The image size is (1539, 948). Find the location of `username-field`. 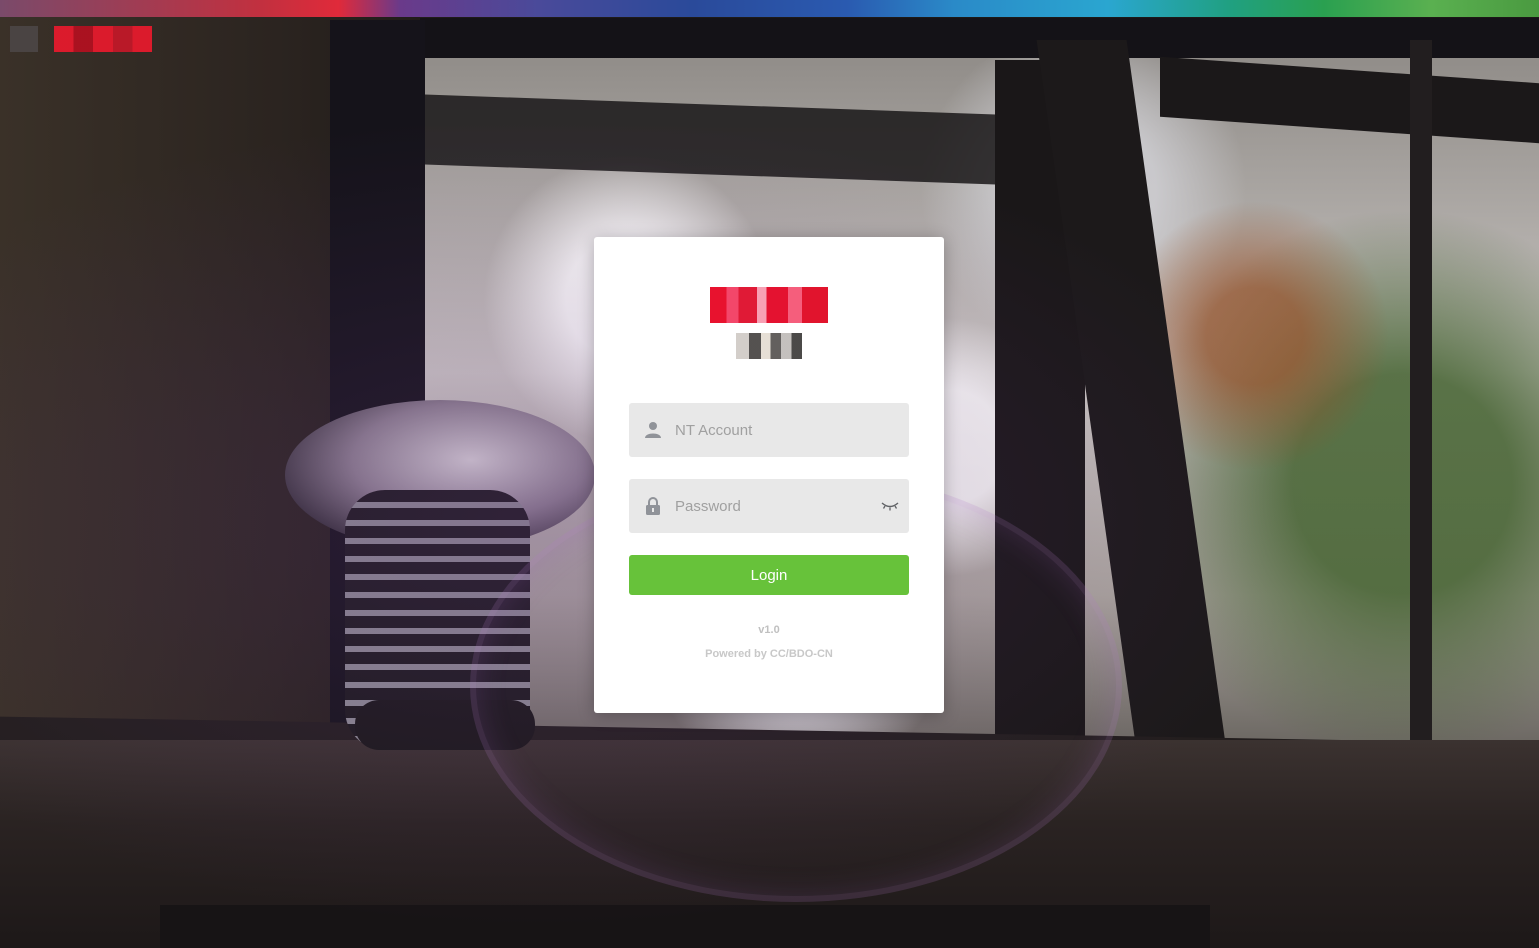

username-field is located at coordinates (769, 430).